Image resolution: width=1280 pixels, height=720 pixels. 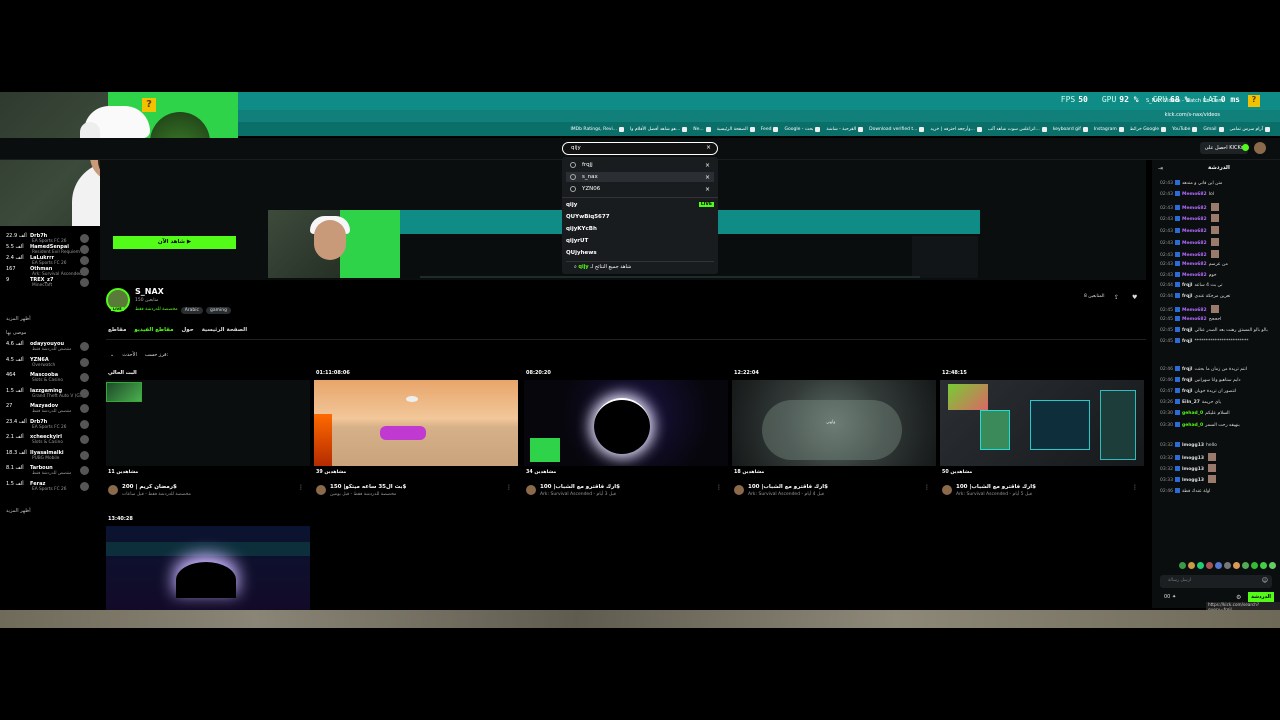 What do you see at coordinates (1250, 129) in the screenshot?
I see `bookmark-item: آرام سرس تمامی` at bounding box center [1250, 129].